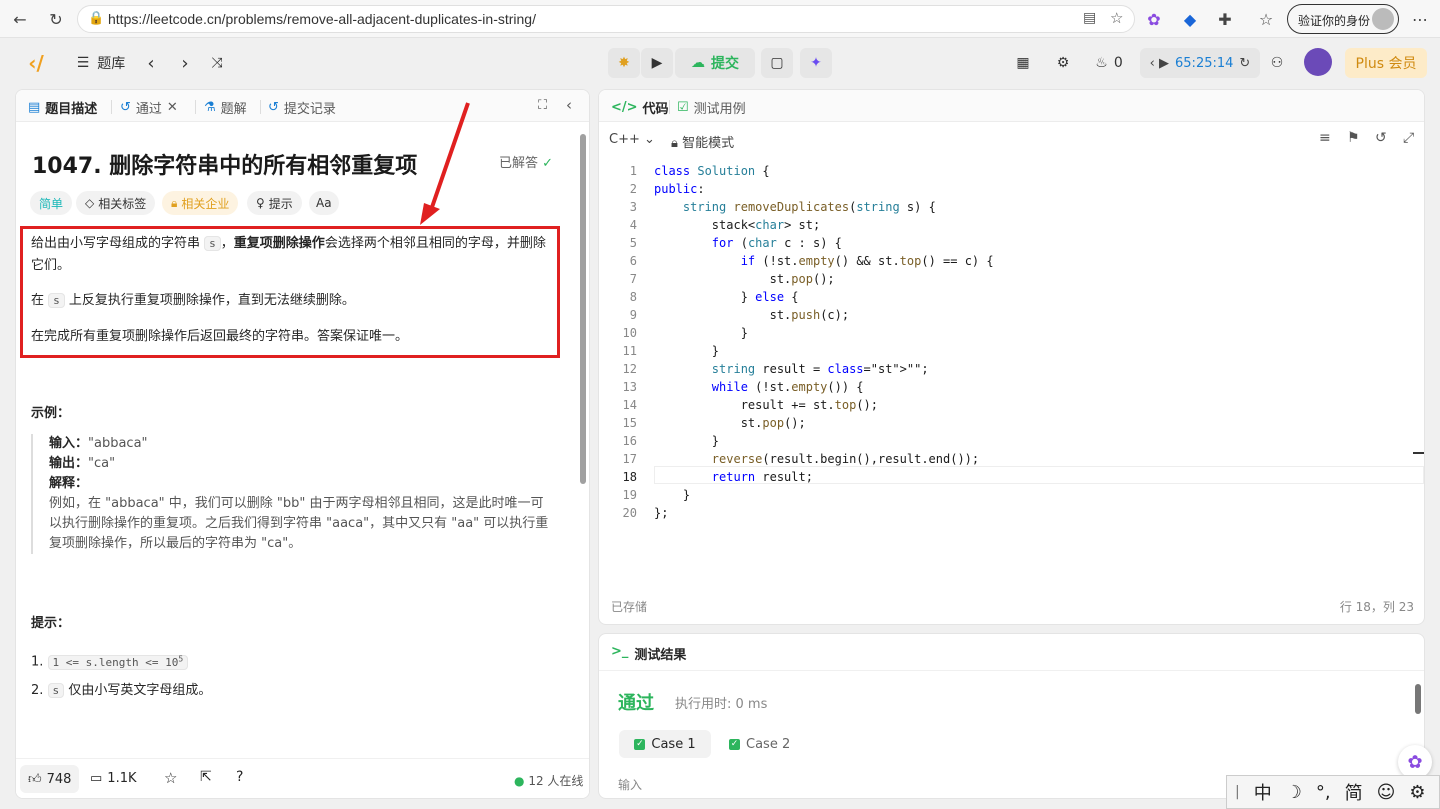 The height and width of the screenshot is (809, 1440). What do you see at coordinates (20, 19) in the screenshot?
I see `back-icon: ←` at bounding box center [20, 19].